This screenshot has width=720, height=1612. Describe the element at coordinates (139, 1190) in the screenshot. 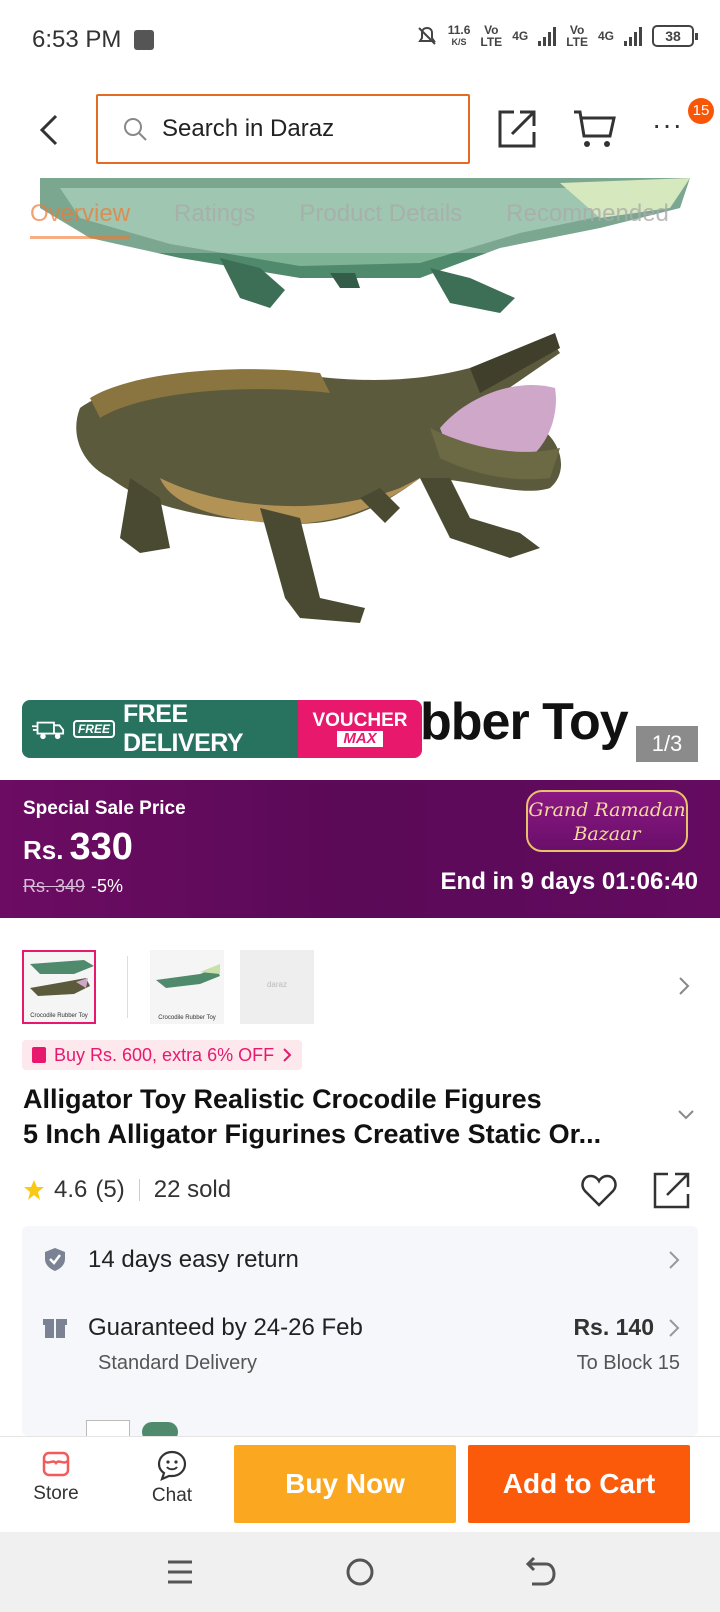

I see `divider` at that location.